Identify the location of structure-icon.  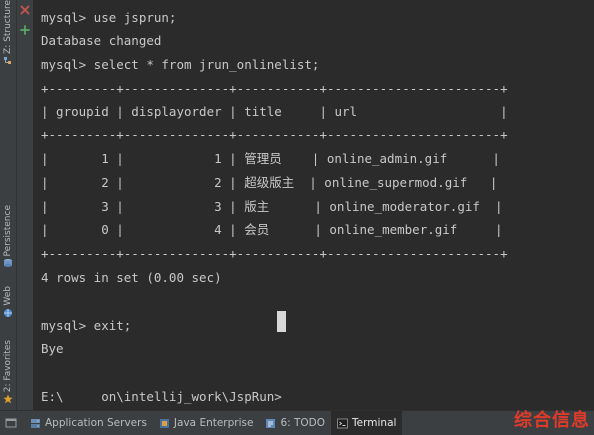
(7, 60).